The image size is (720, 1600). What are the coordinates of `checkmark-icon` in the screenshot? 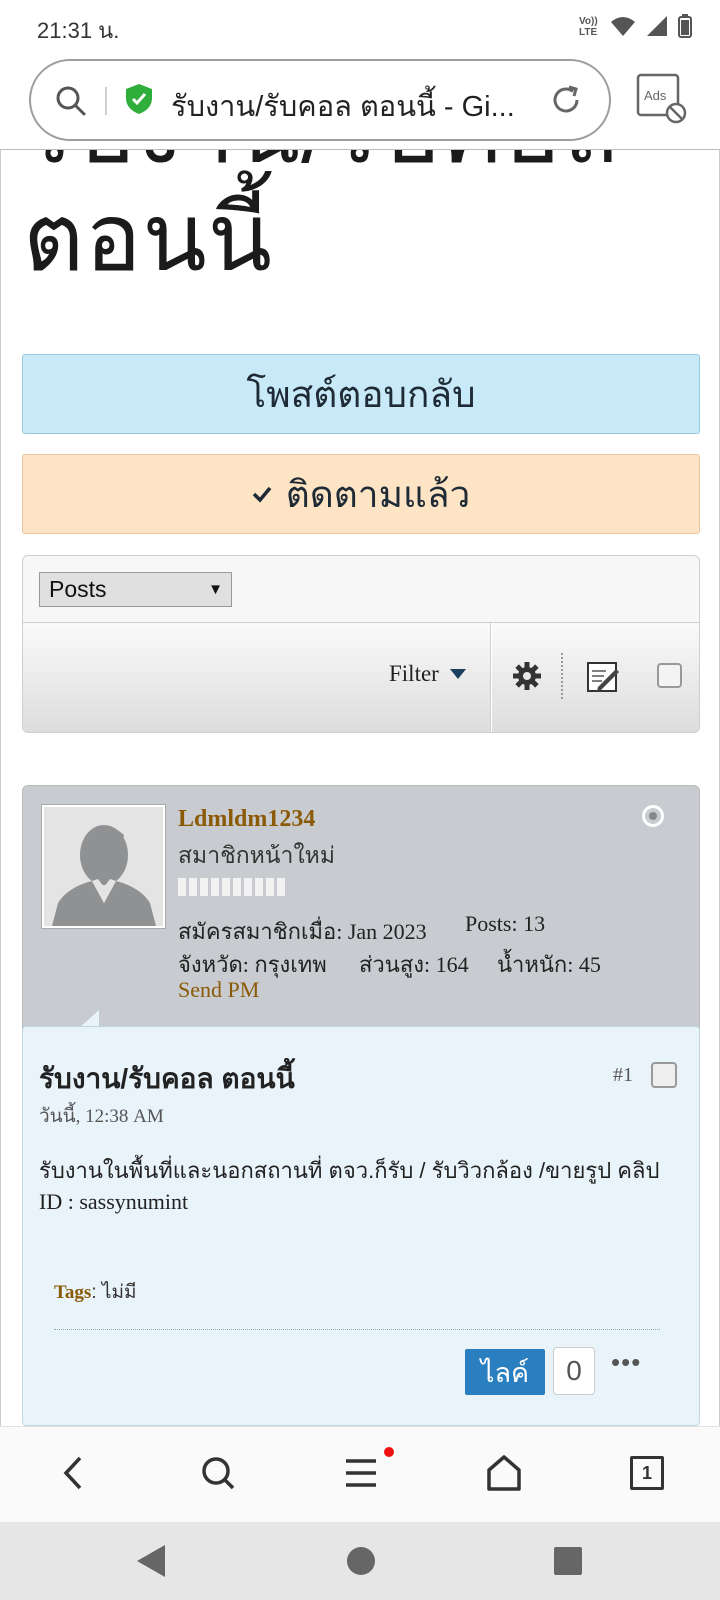 It's located at (262, 494).